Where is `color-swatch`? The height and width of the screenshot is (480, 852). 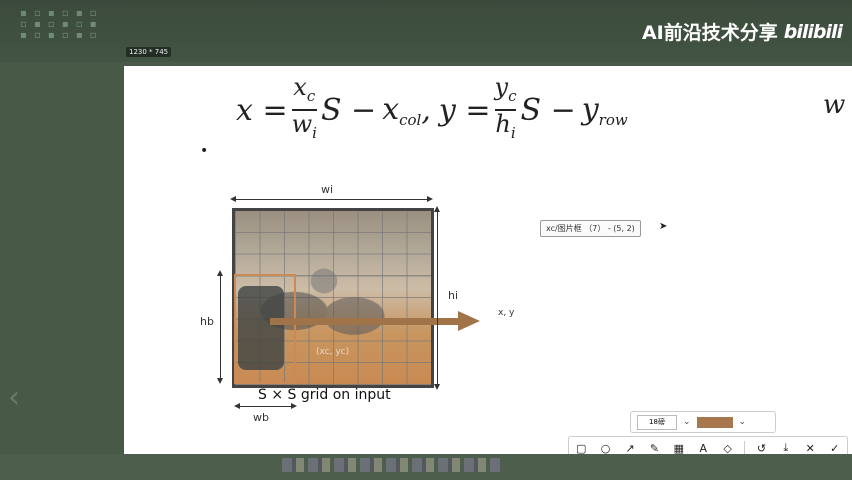 color-swatch is located at coordinates (714, 422).